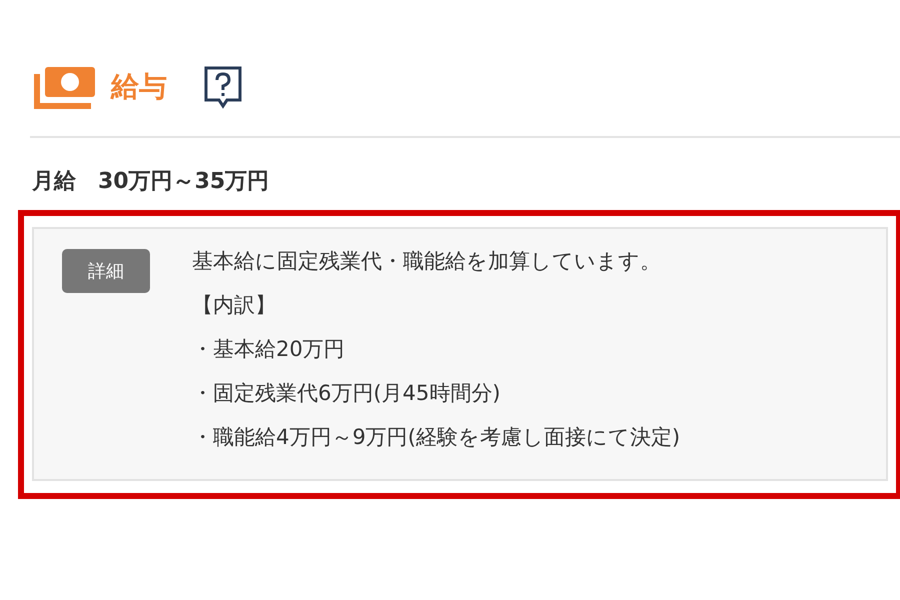 Image resolution: width=900 pixels, height=600 pixels. I want to click on section-title: 給与, so click(139, 87).